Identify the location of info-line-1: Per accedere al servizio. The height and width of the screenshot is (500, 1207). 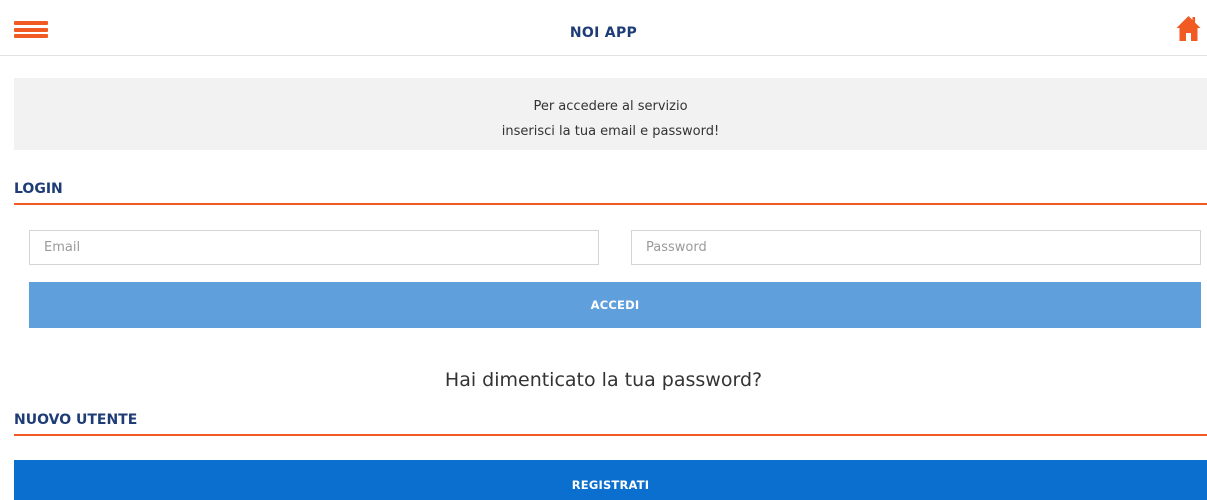
(610, 106).